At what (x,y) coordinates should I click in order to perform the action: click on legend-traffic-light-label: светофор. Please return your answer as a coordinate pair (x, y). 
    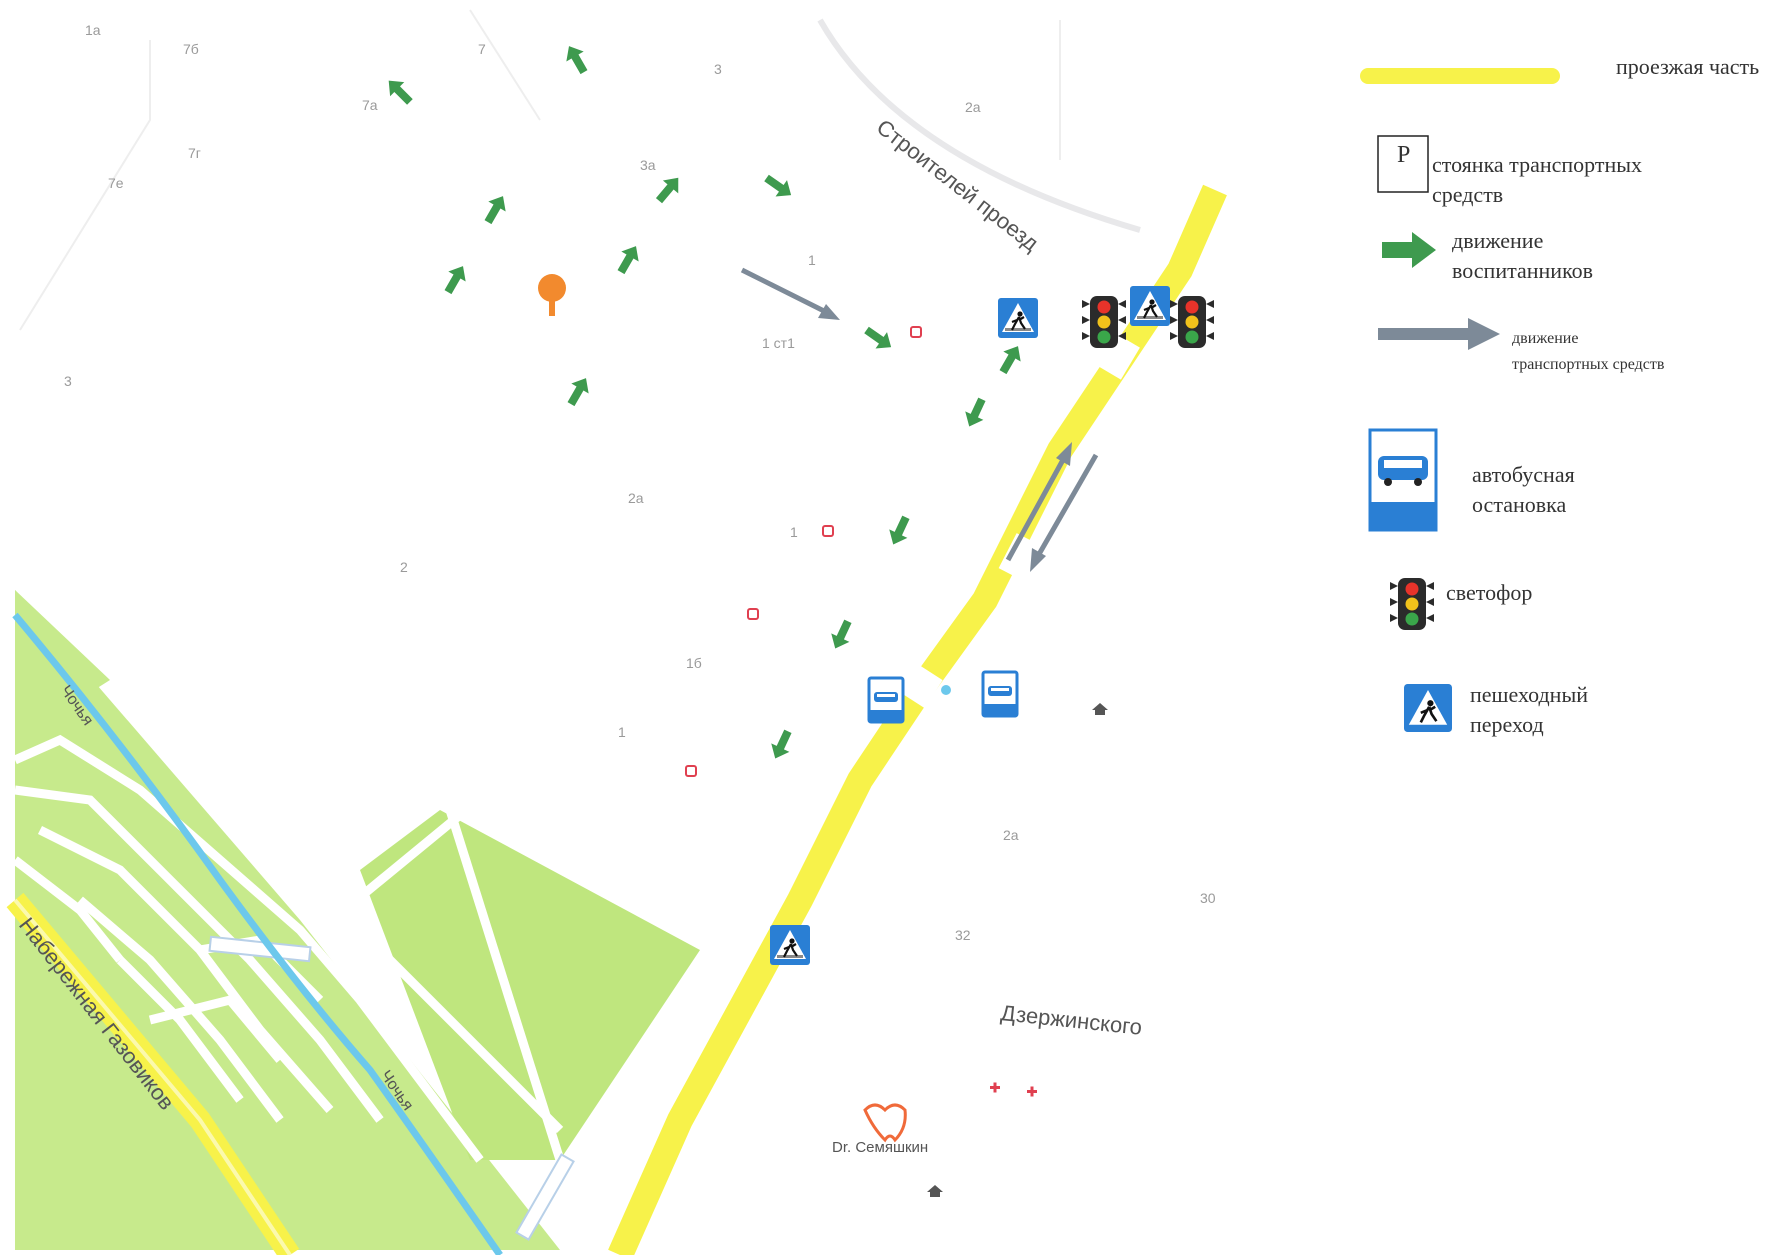
    Looking at the image, I should click on (1489, 592).